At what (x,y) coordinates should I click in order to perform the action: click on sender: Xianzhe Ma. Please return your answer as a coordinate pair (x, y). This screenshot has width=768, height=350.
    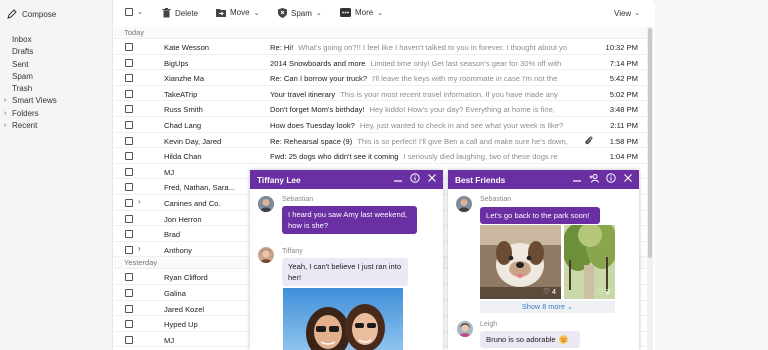
    Looking at the image, I should click on (184, 79).